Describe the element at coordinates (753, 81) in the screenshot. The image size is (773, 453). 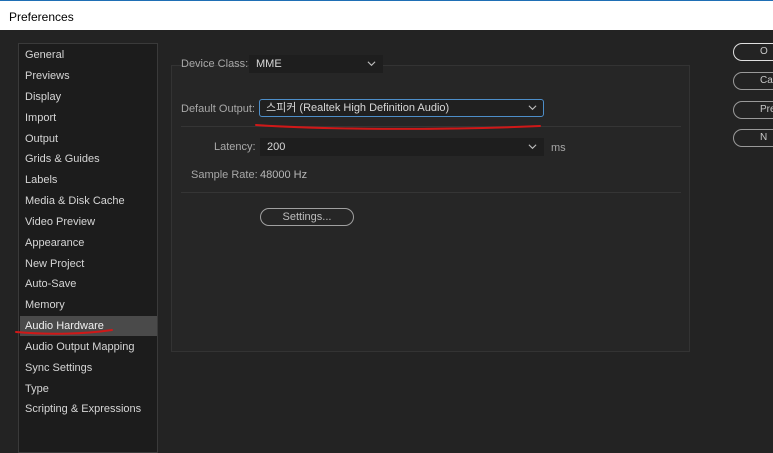
I see `cancel-button: Can` at that location.